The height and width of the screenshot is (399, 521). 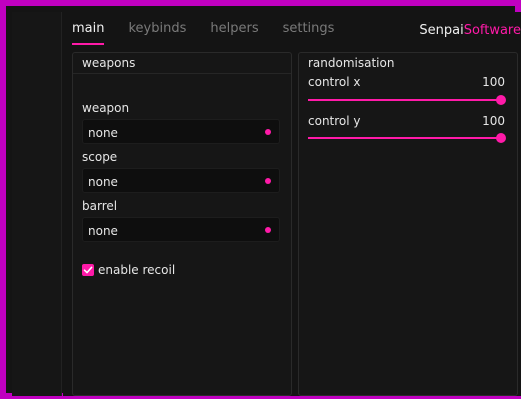 I want to click on scope-select: none, so click(x=181, y=180).